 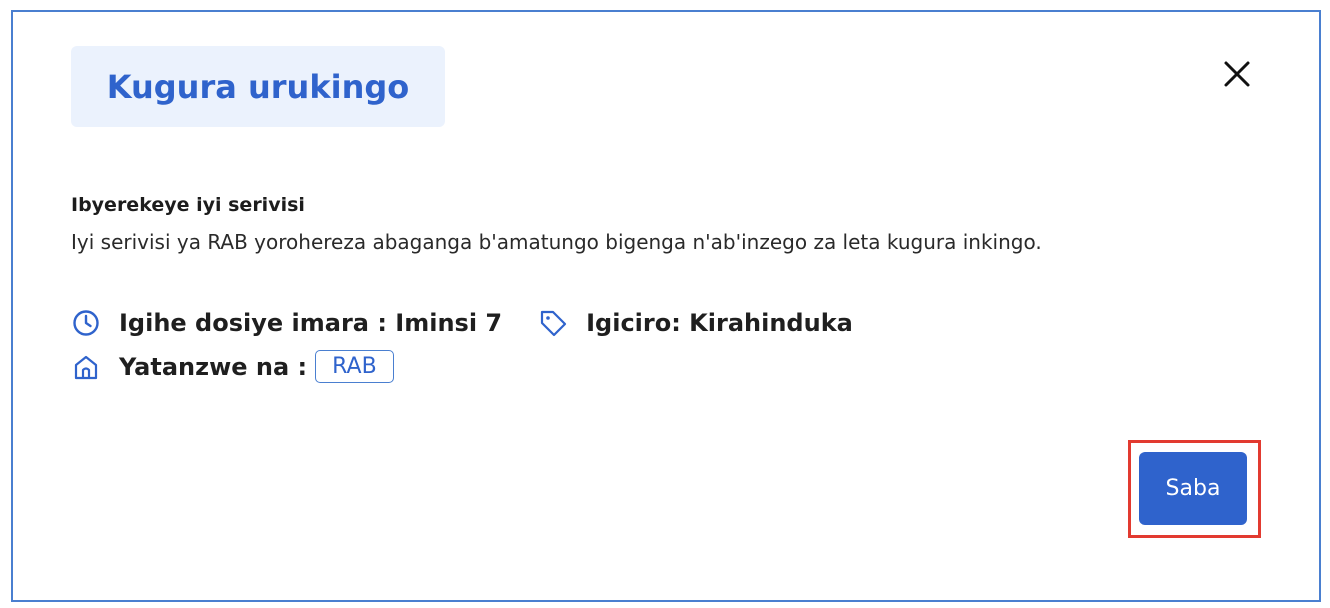 I want to click on provider-badge: RAB, so click(x=354, y=366).